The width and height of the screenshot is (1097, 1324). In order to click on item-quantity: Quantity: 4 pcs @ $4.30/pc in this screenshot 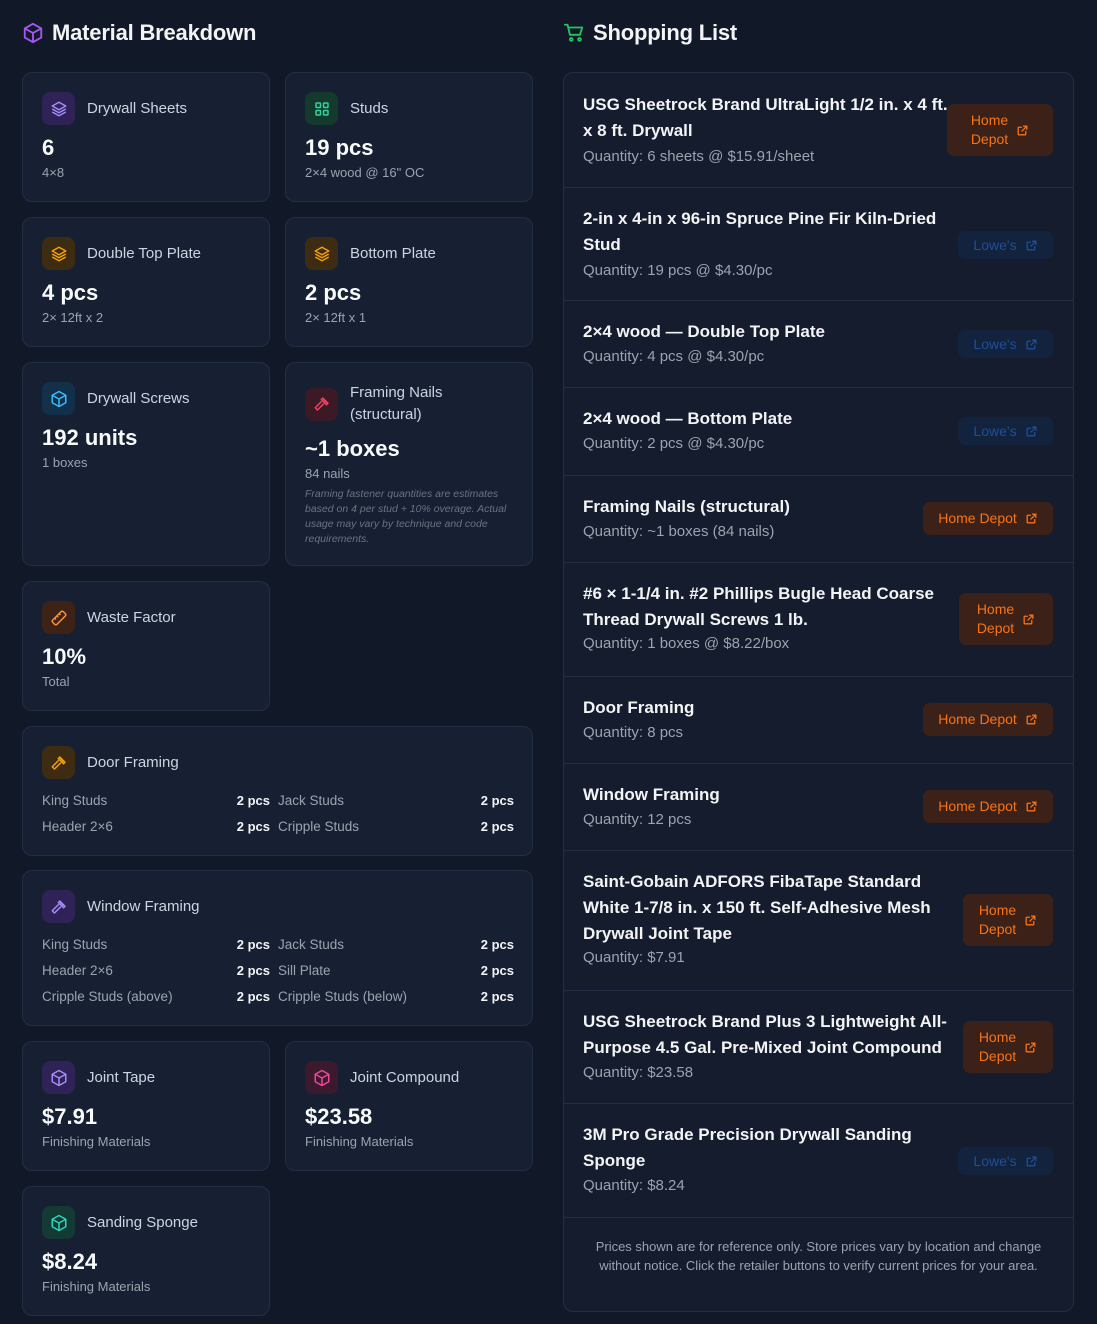, I will do `click(674, 356)`.